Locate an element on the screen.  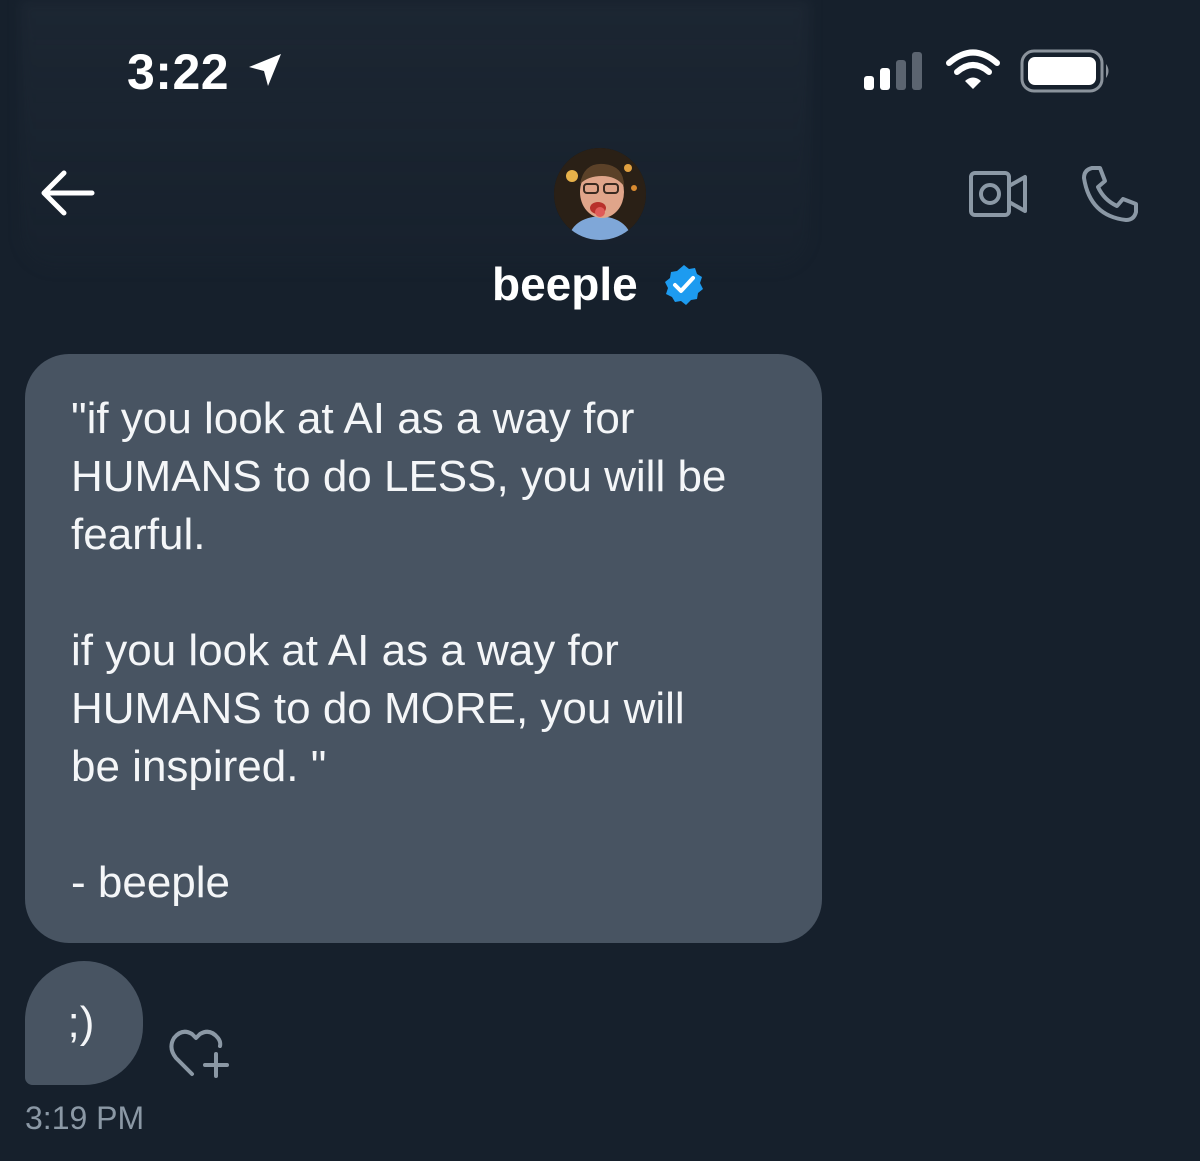
message-paragraph: - beeple is located at coordinates (151, 882).